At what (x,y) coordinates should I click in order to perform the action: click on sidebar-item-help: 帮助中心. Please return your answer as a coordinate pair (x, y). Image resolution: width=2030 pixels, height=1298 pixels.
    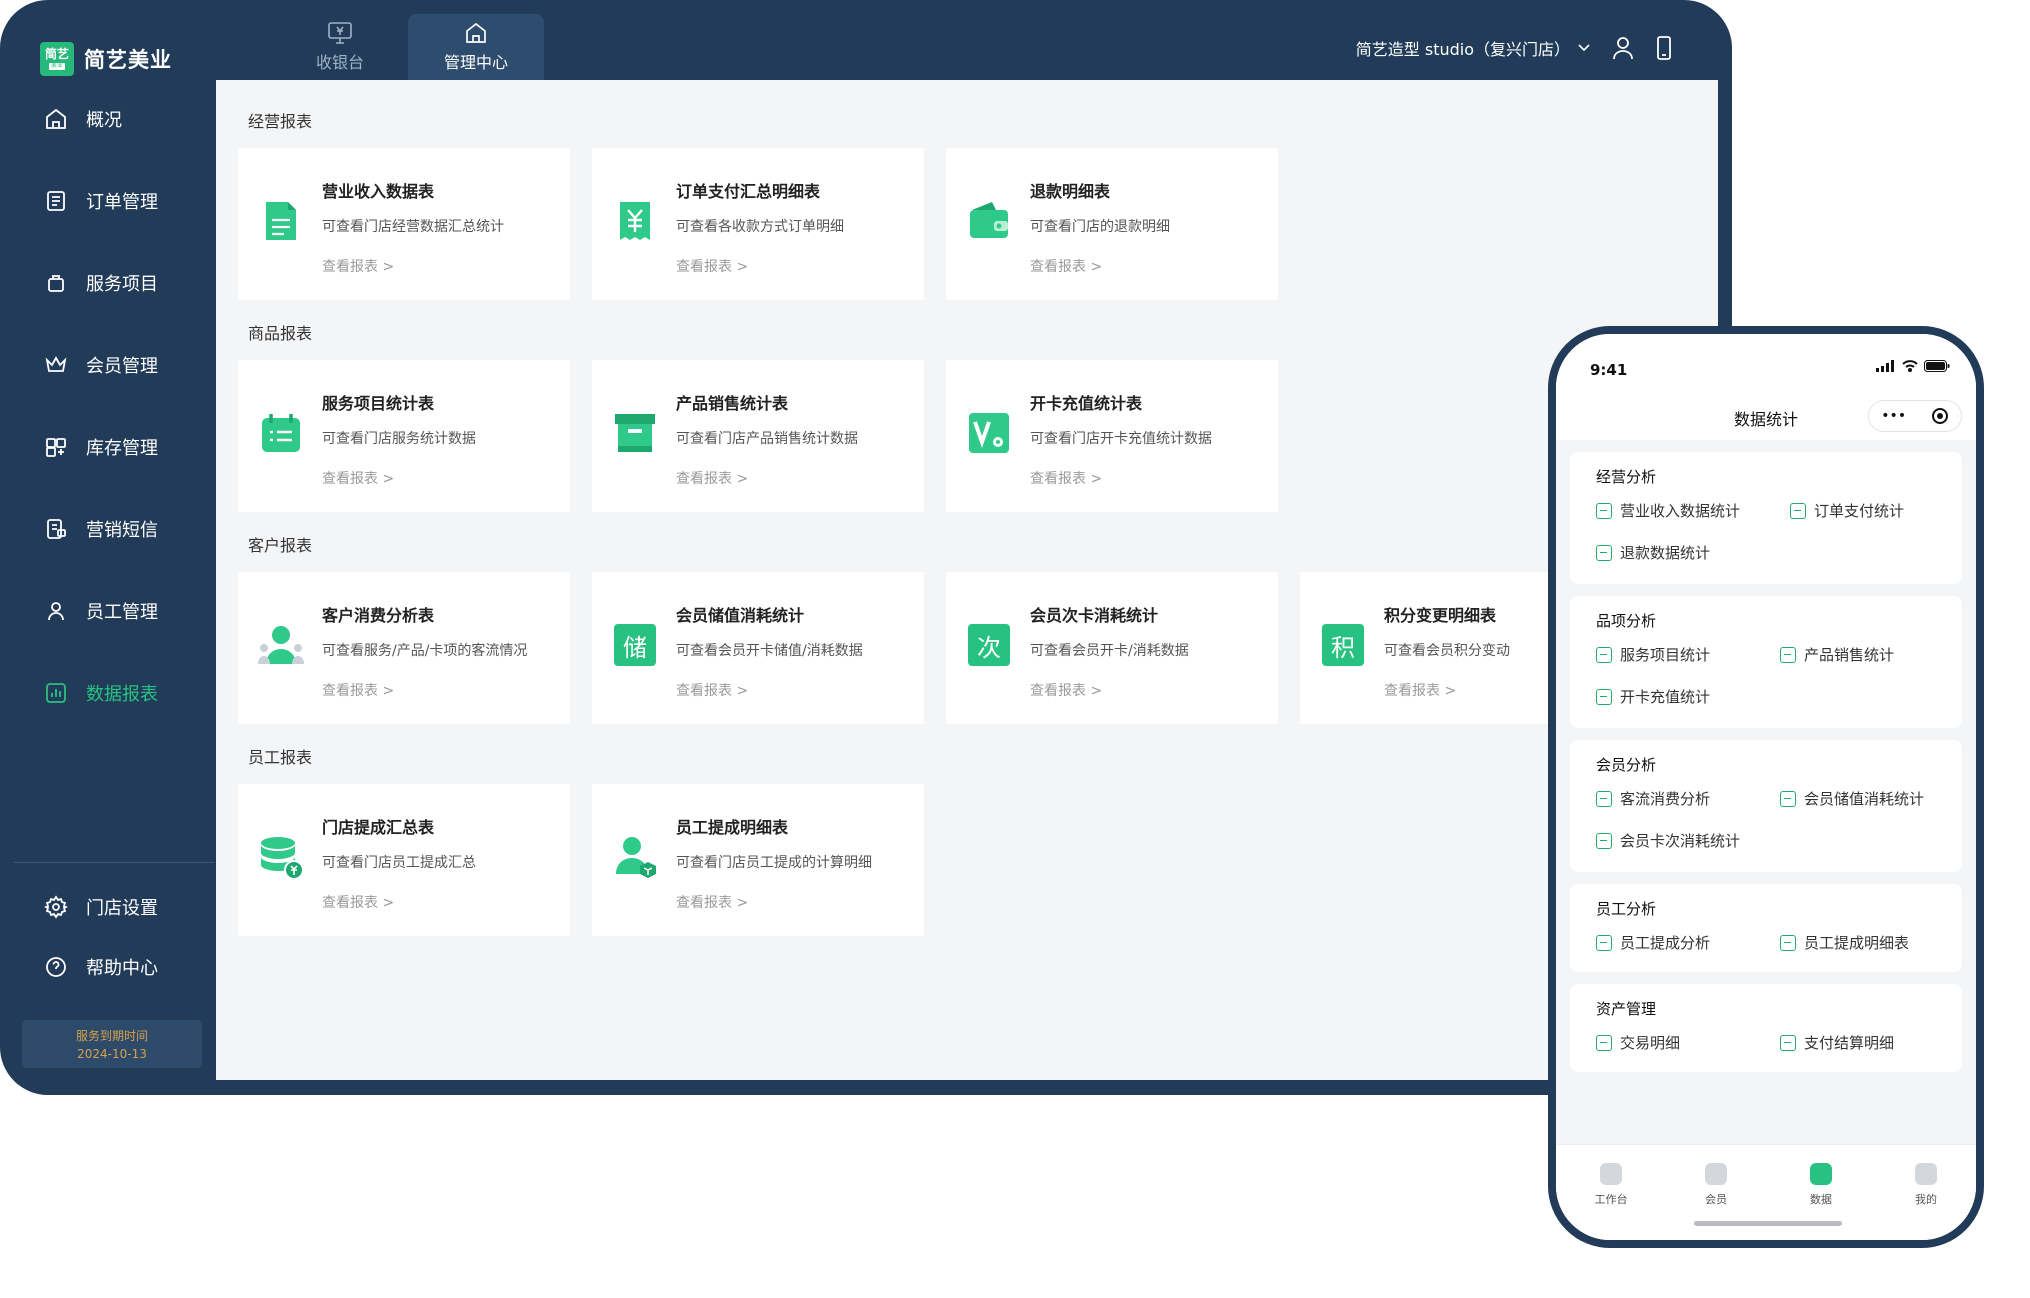
    Looking at the image, I should click on (101, 967).